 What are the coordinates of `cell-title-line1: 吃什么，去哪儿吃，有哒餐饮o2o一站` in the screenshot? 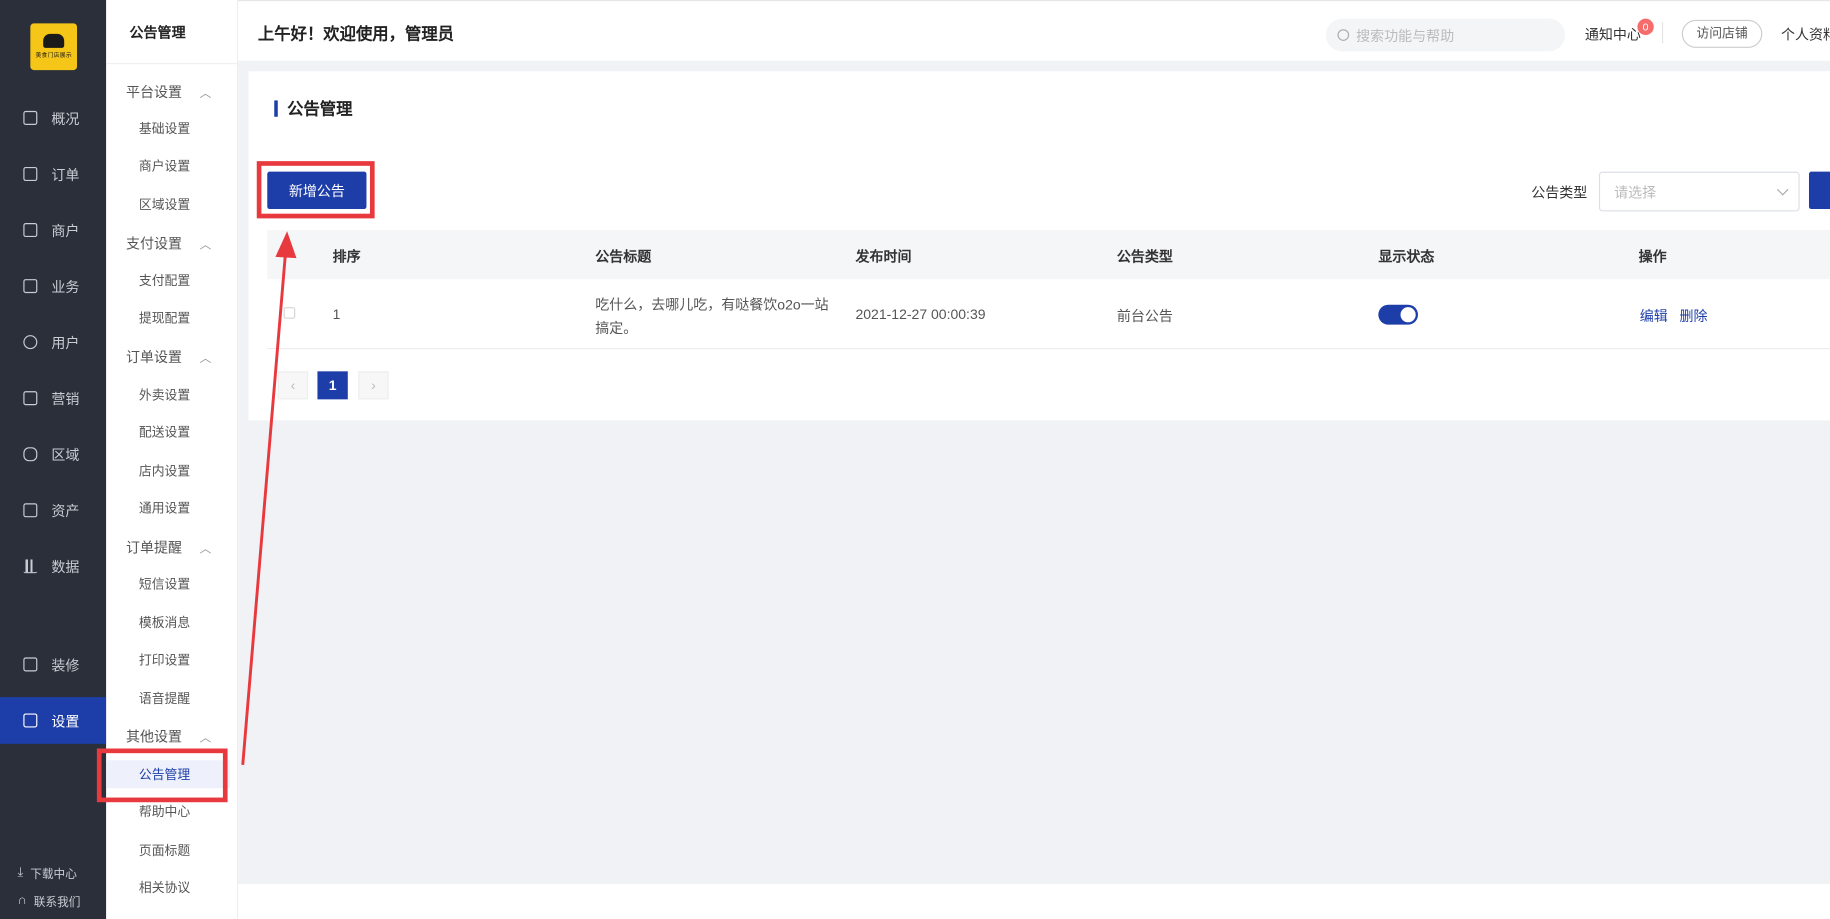 It's located at (712, 304).